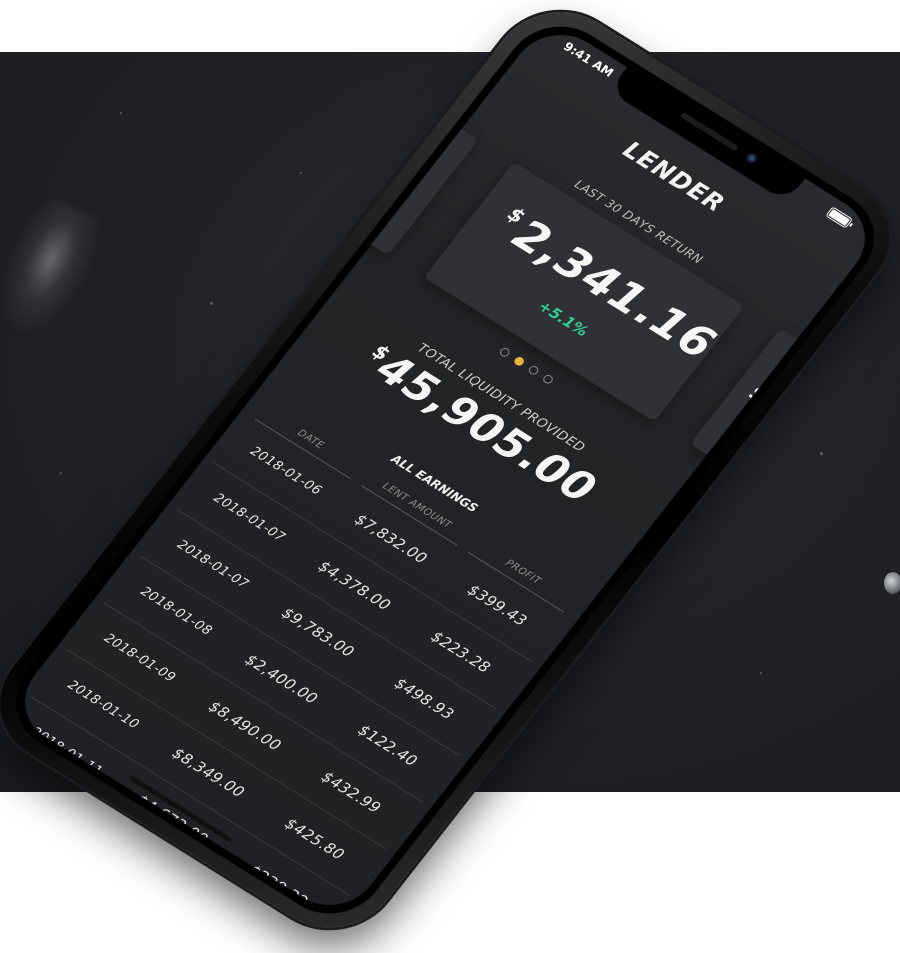 Image resolution: width=900 pixels, height=953 pixels. Describe the element at coordinates (892, 583) in the screenshot. I see `planet-decoration` at that location.